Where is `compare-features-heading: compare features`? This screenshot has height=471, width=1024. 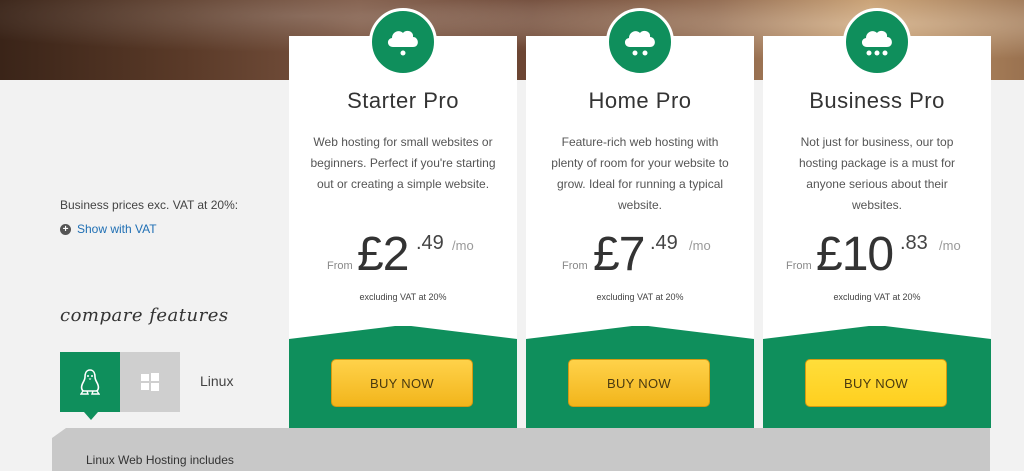 compare-features-heading: compare features is located at coordinates (144, 315).